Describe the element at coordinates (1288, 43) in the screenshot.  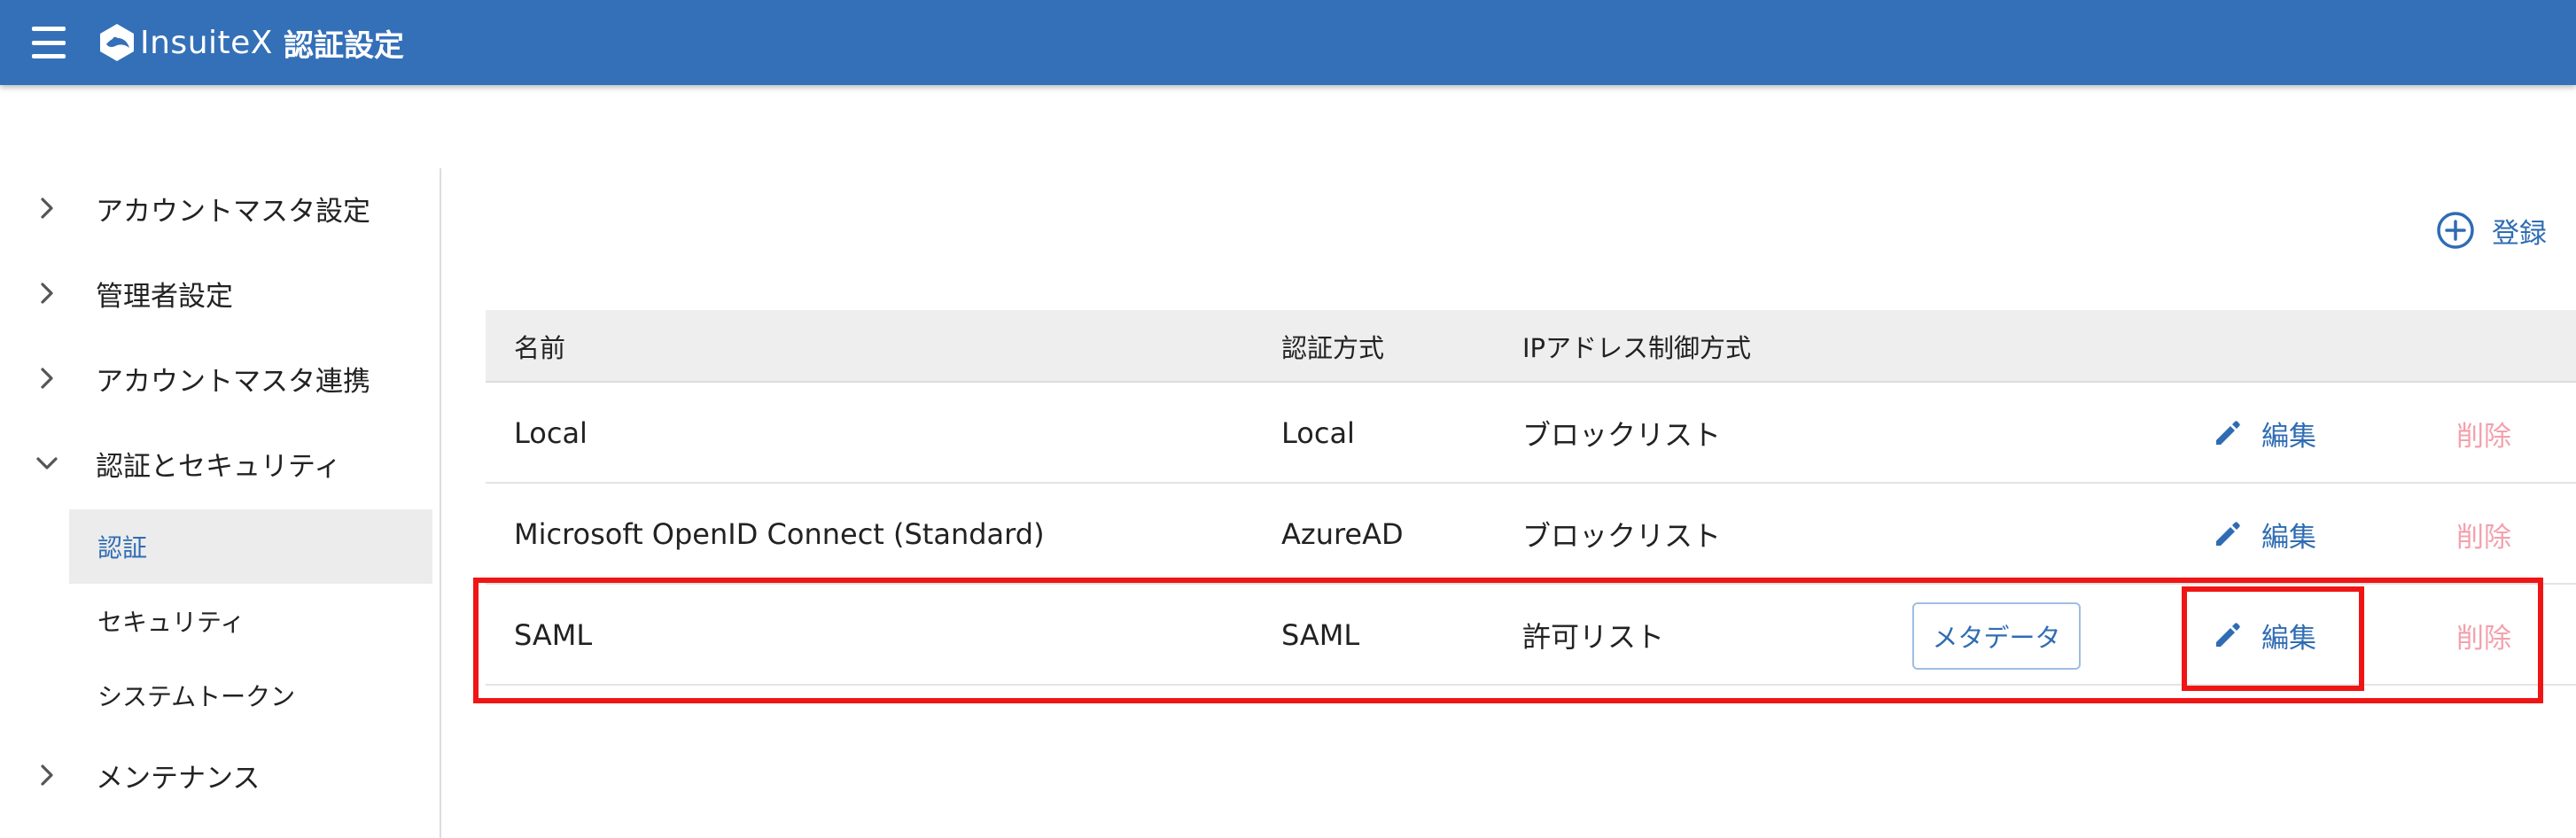
I see `app-header: InsuiteX 認証設定` at that location.